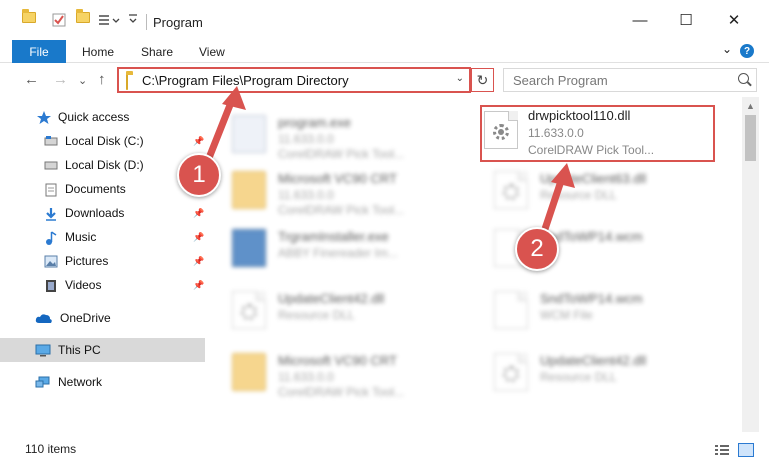 Image resolution: width=769 pixels, height=475 pixels. What do you see at coordinates (199, 175) in the screenshot?
I see `callout-badge-1: 1` at bounding box center [199, 175].